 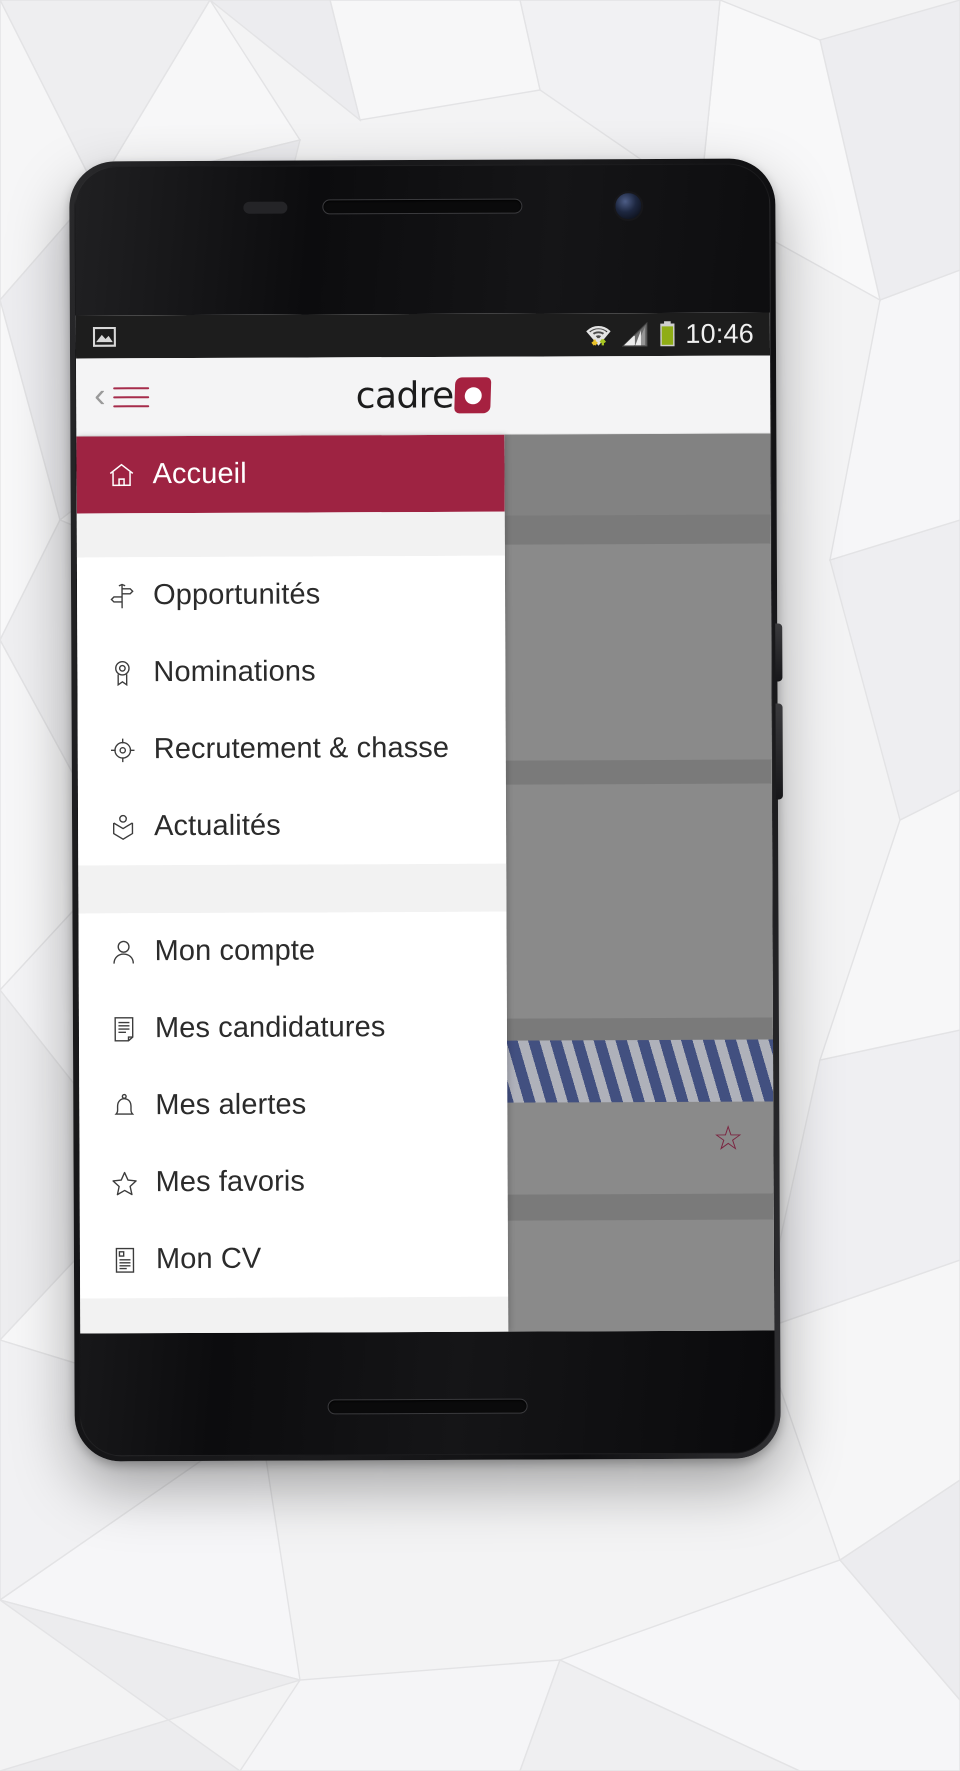 I want to click on android-status-bar: 10:46, so click(x=423, y=335).